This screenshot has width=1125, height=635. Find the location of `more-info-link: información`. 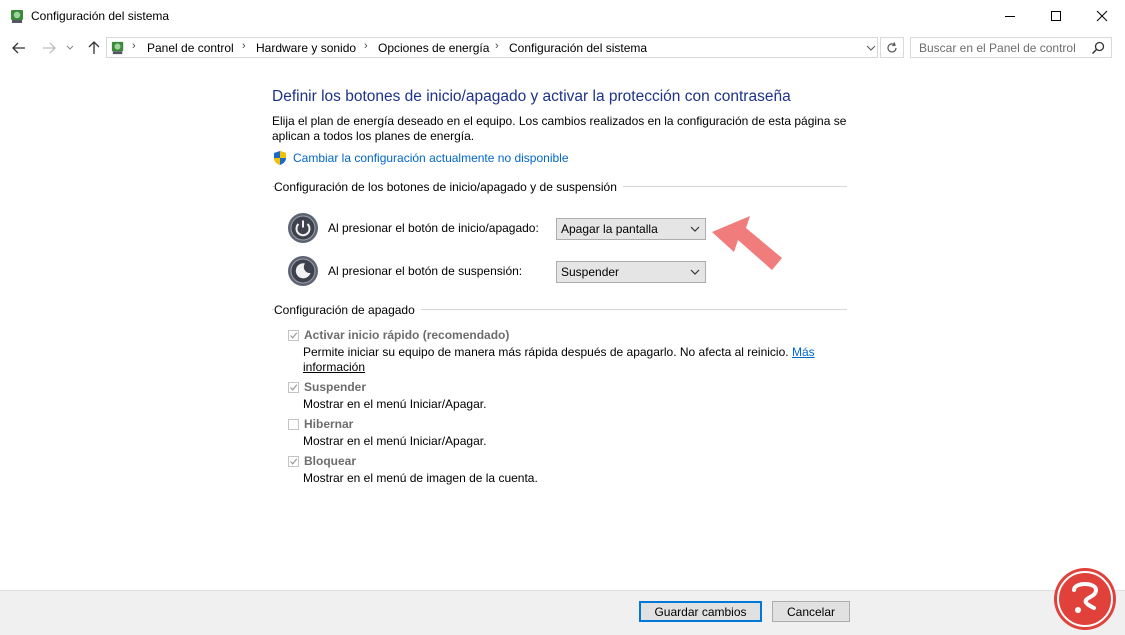

more-info-link: información is located at coordinates (334, 367).